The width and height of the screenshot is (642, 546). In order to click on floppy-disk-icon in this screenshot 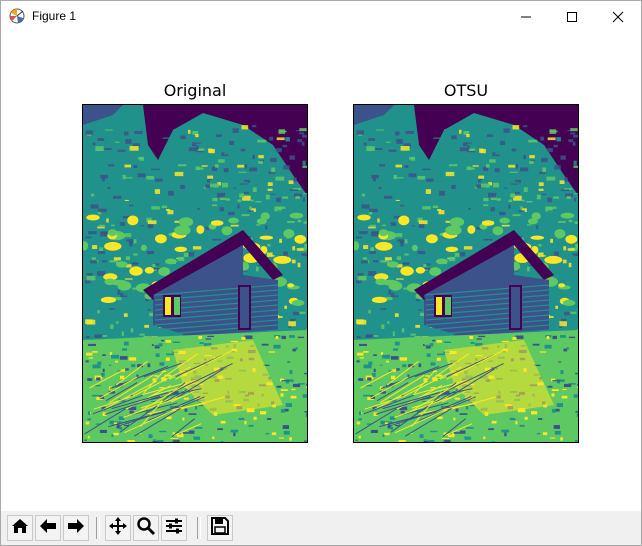, I will do `click(220, 528)`.